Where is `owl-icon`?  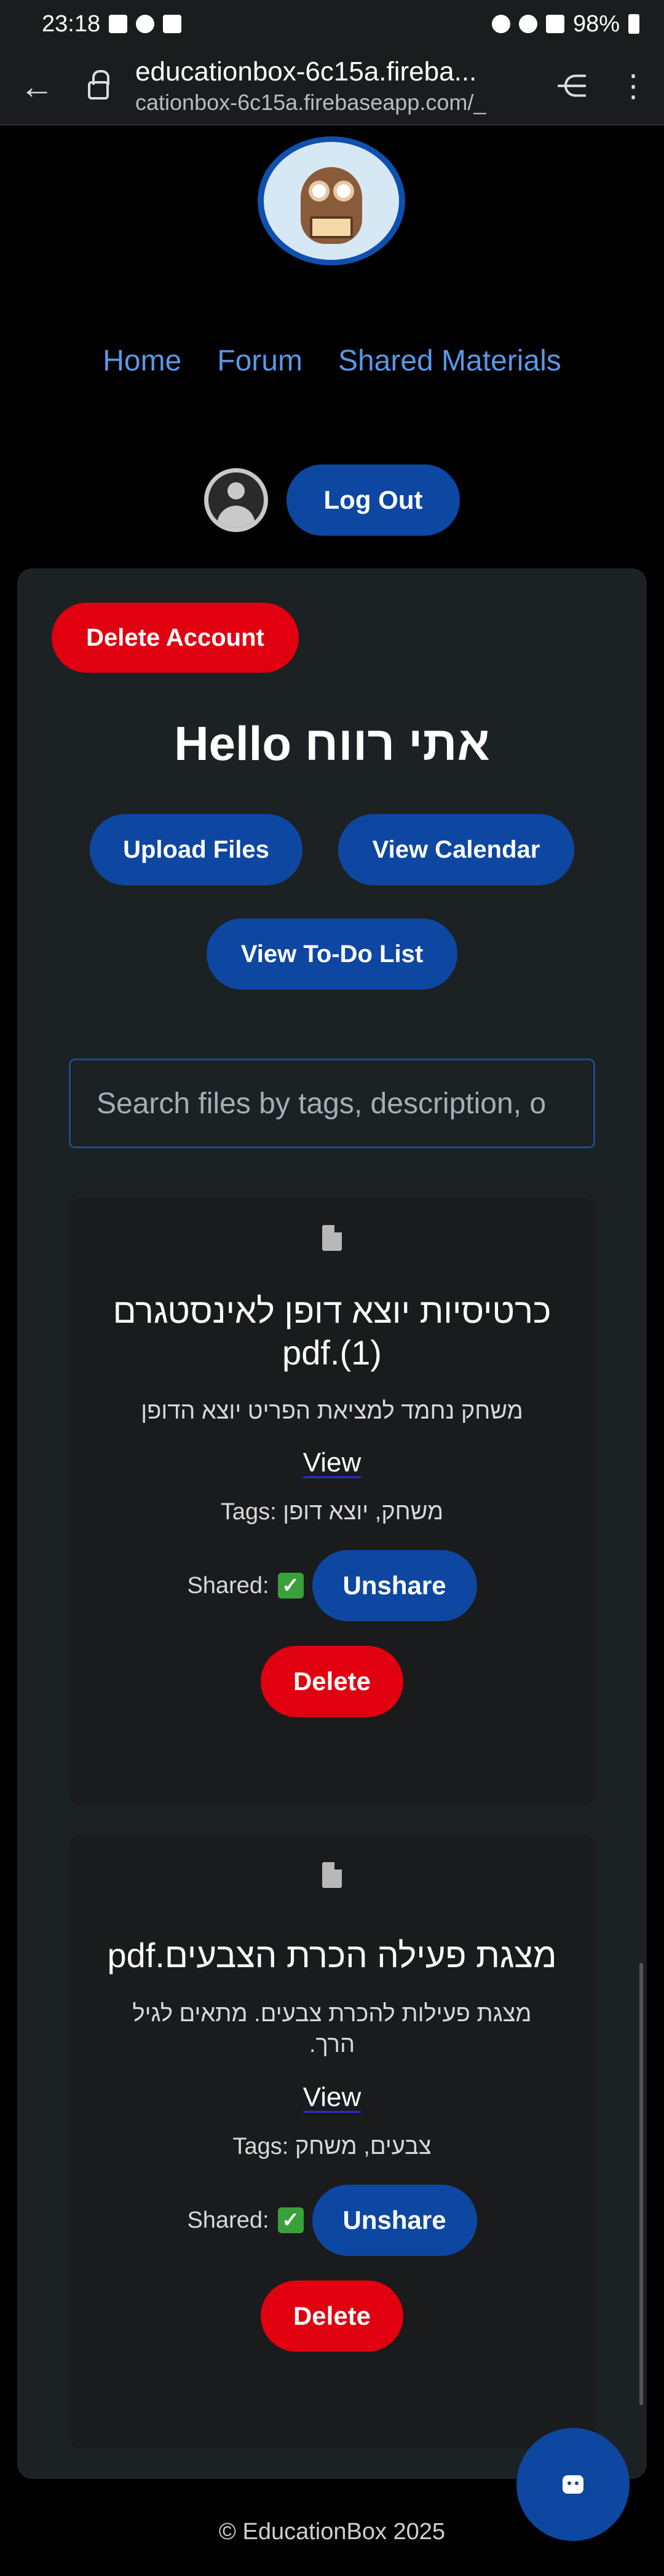 owl-icon is located at coordinates (331, 201).